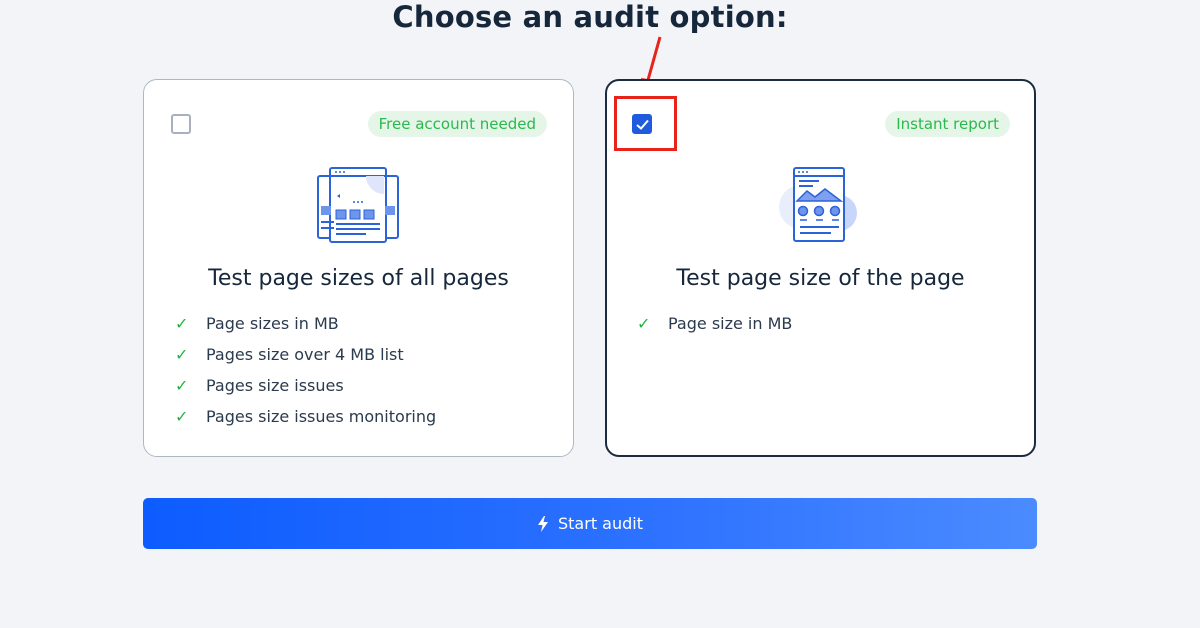 The width and height of the screenshot is (1200, 628). I want to click on checkmark-icon, so click(642, 124).